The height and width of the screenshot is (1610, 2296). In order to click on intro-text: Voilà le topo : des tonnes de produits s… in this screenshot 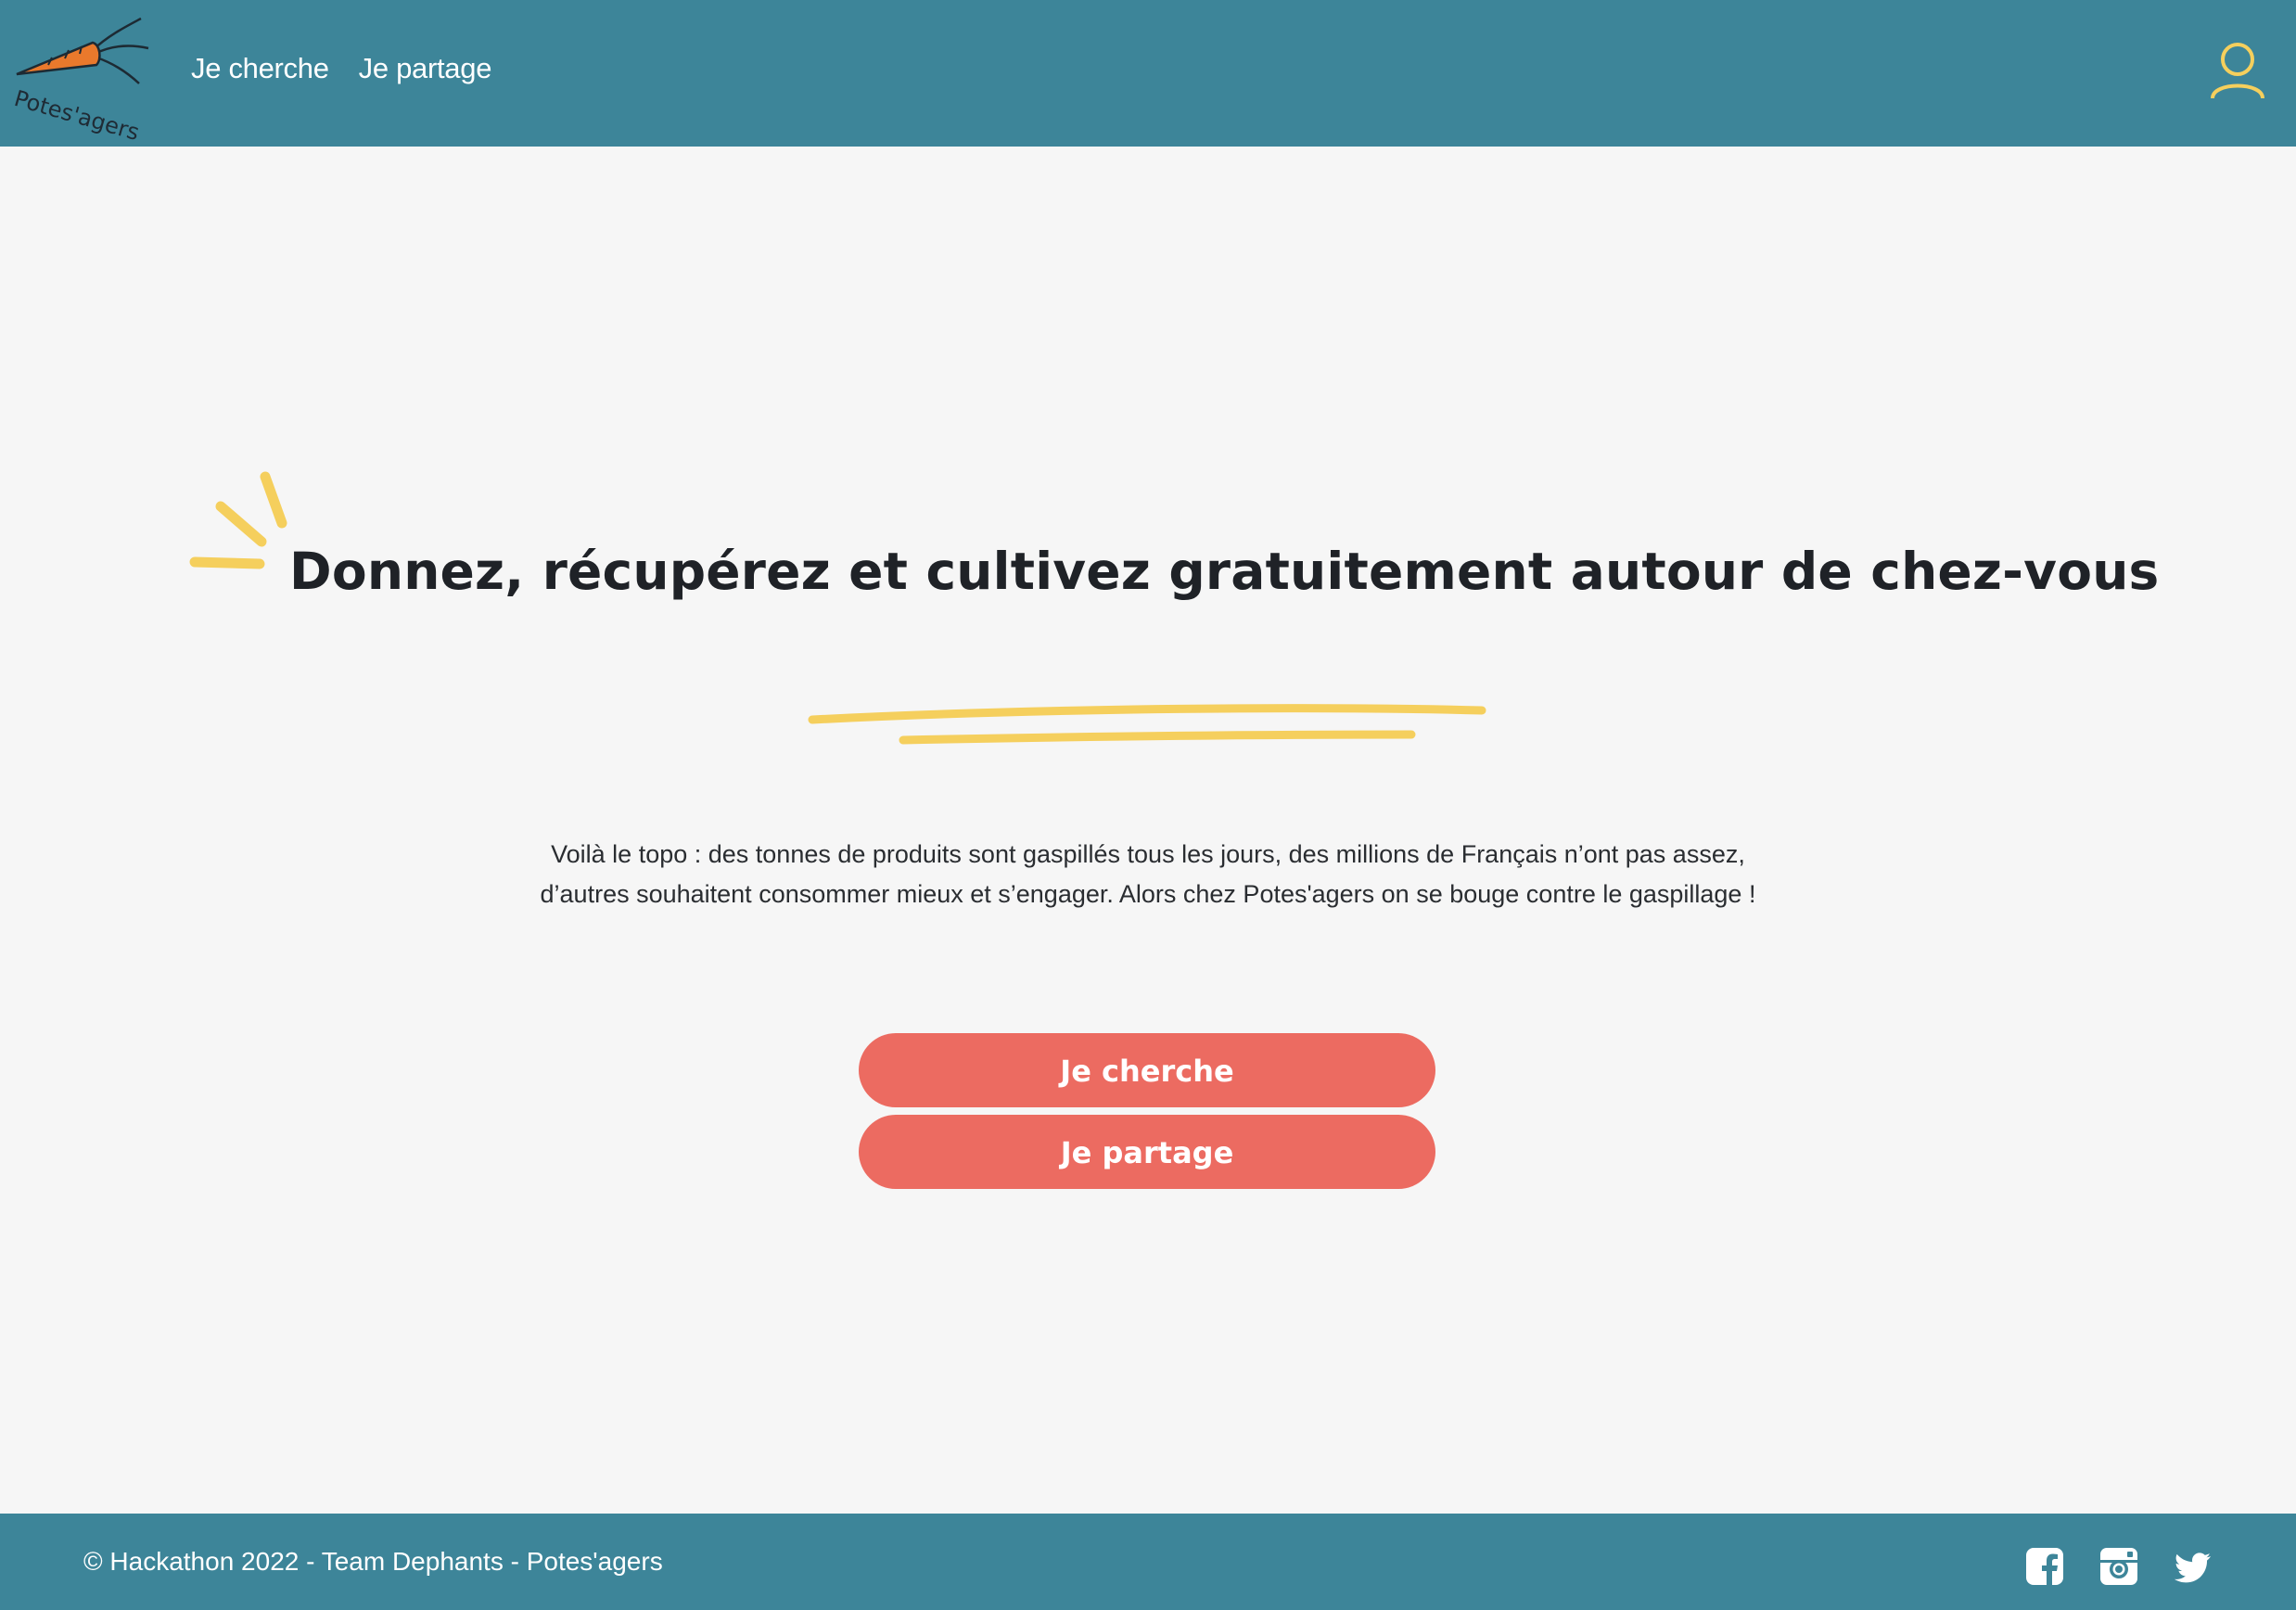, I will do `click(1148, 874)`.